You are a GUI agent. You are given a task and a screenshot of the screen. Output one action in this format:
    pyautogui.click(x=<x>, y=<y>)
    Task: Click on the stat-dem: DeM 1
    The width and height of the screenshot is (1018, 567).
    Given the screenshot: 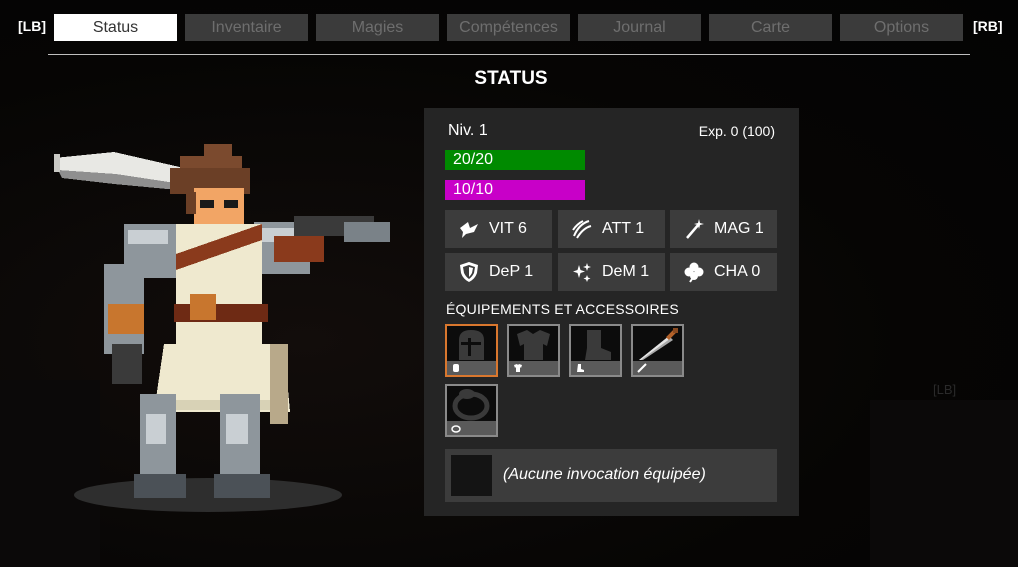 What is the action you would take?
    pyautogui.click(x=611, y=272)
    